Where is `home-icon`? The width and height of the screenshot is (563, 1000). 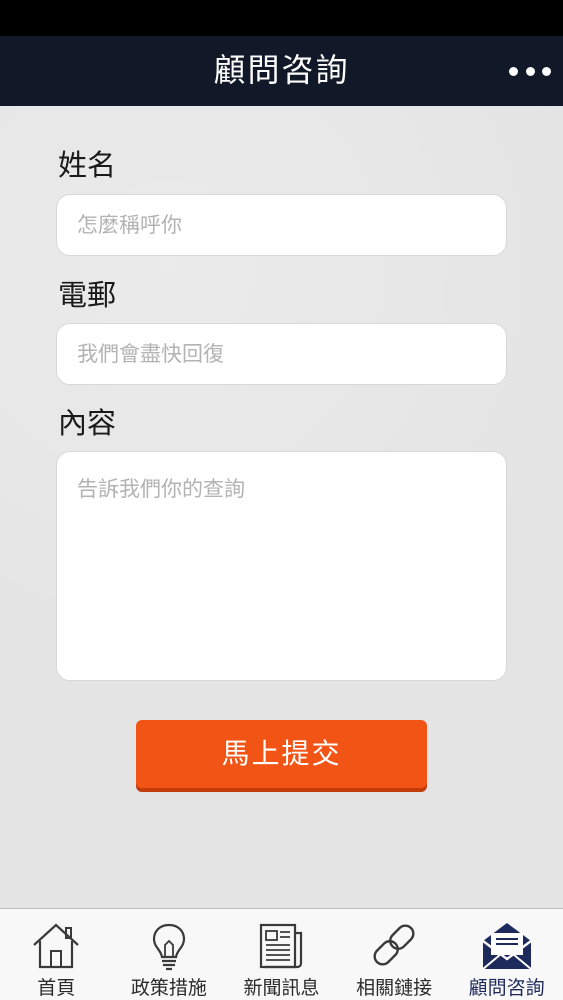 home-icon is located at coordinates (56, 946).